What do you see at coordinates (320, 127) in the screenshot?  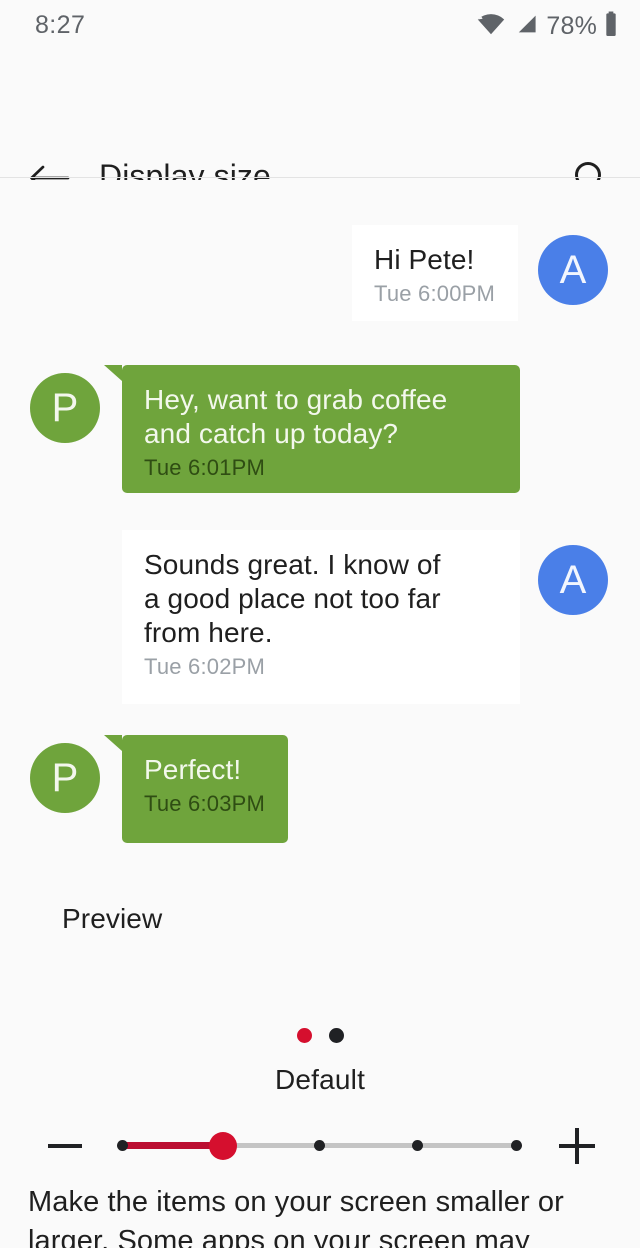 I see `app-bar: Display size` at bounding box center [320, 127].